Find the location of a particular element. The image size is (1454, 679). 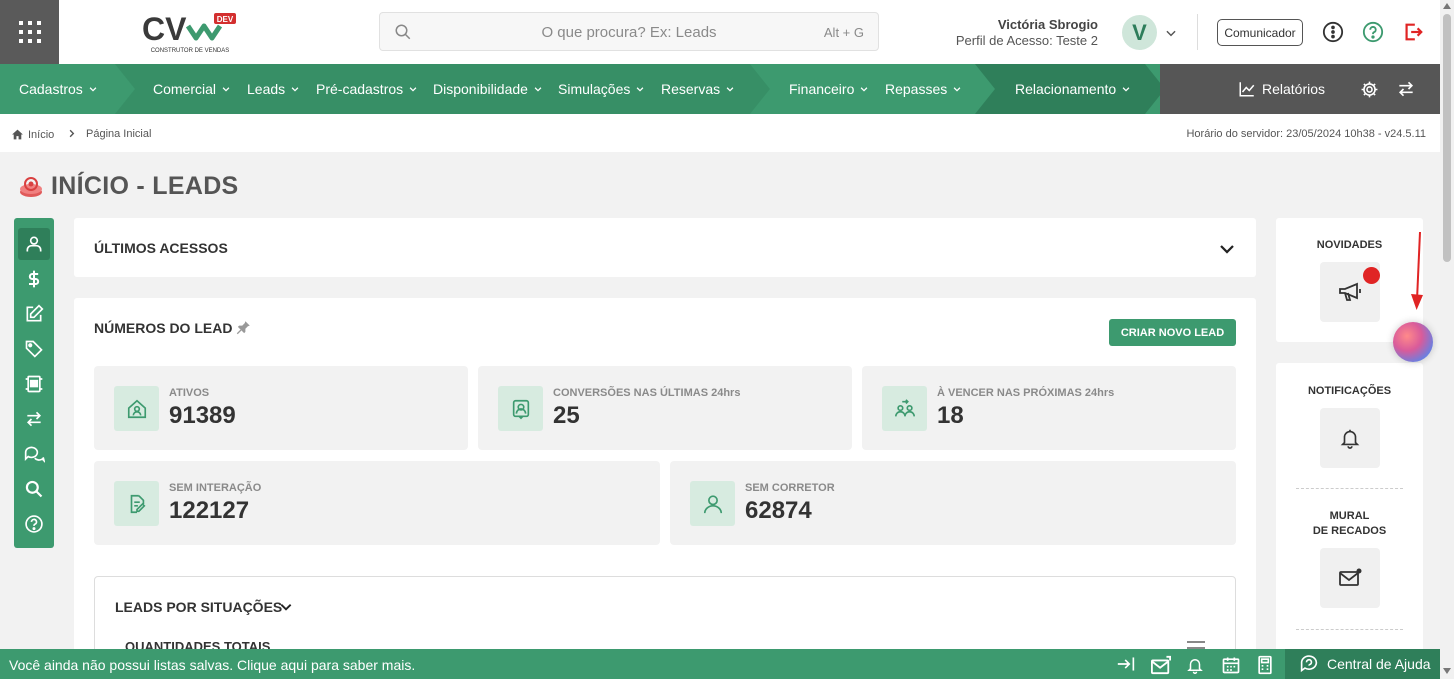

numeros-lead-title: NÚMEROS DO LEAD is located at coordinates (163, 328).